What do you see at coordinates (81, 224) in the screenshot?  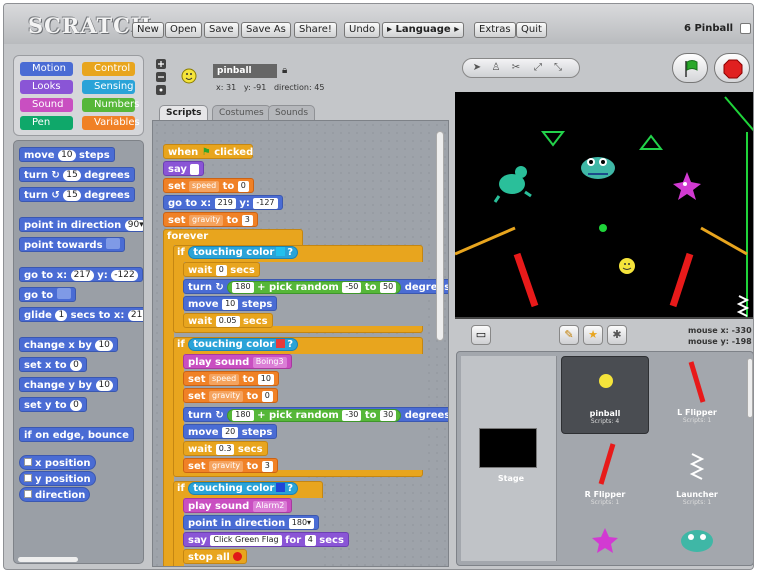 I see `block-point-direction: point in direction 90▾` at bounding box center [81, 224].